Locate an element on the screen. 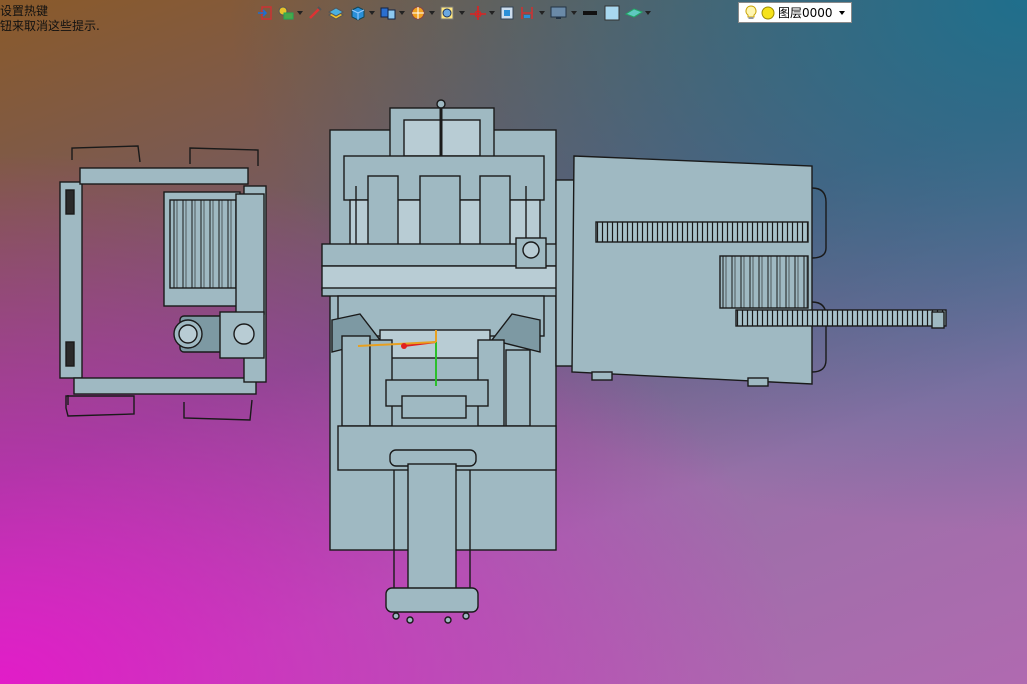  left-frame-assembly is located at coordinates (163, 283).